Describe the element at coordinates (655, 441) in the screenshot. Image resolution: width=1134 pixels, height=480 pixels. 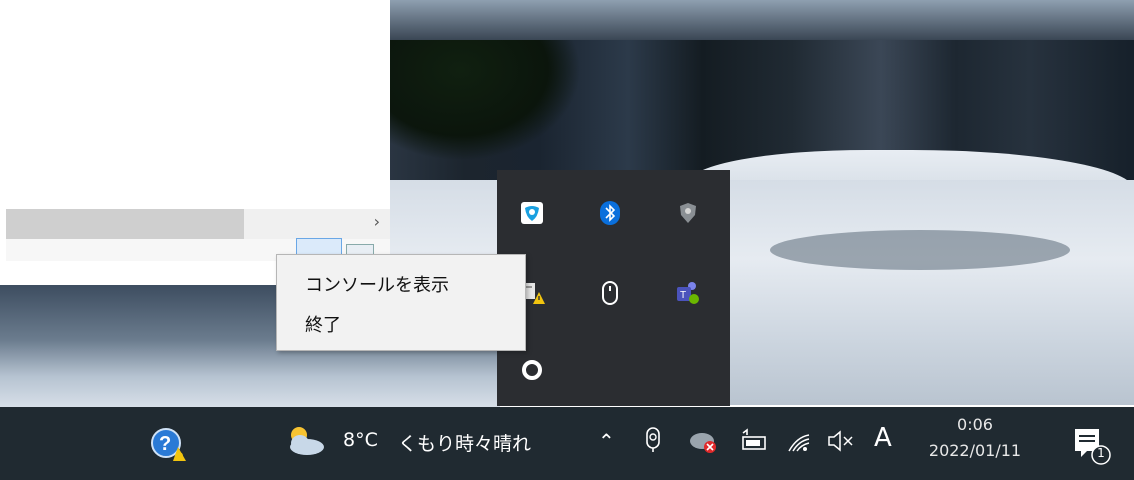
I see `mic-camera-icon` at that location.